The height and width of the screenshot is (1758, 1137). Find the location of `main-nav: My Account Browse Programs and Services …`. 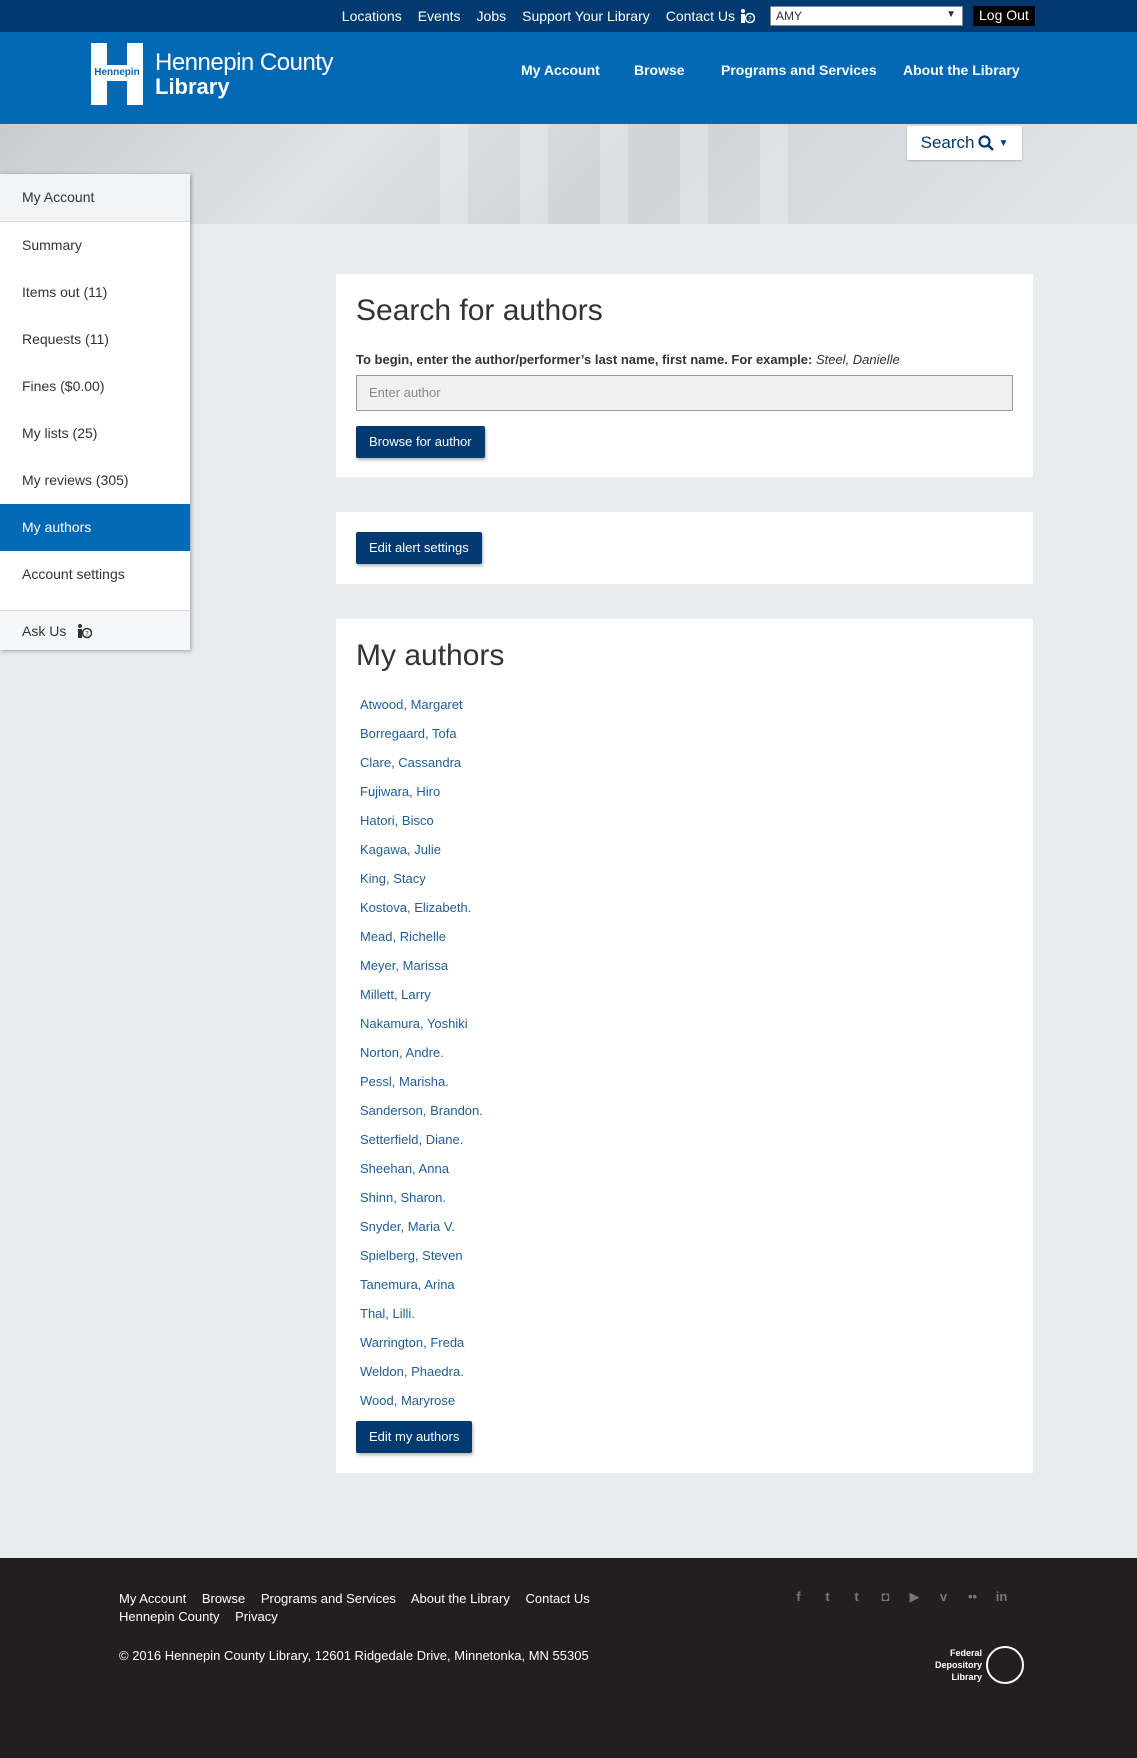

main-nav: My Account Browse Programs and Services … is located at coordinates (568, 70).